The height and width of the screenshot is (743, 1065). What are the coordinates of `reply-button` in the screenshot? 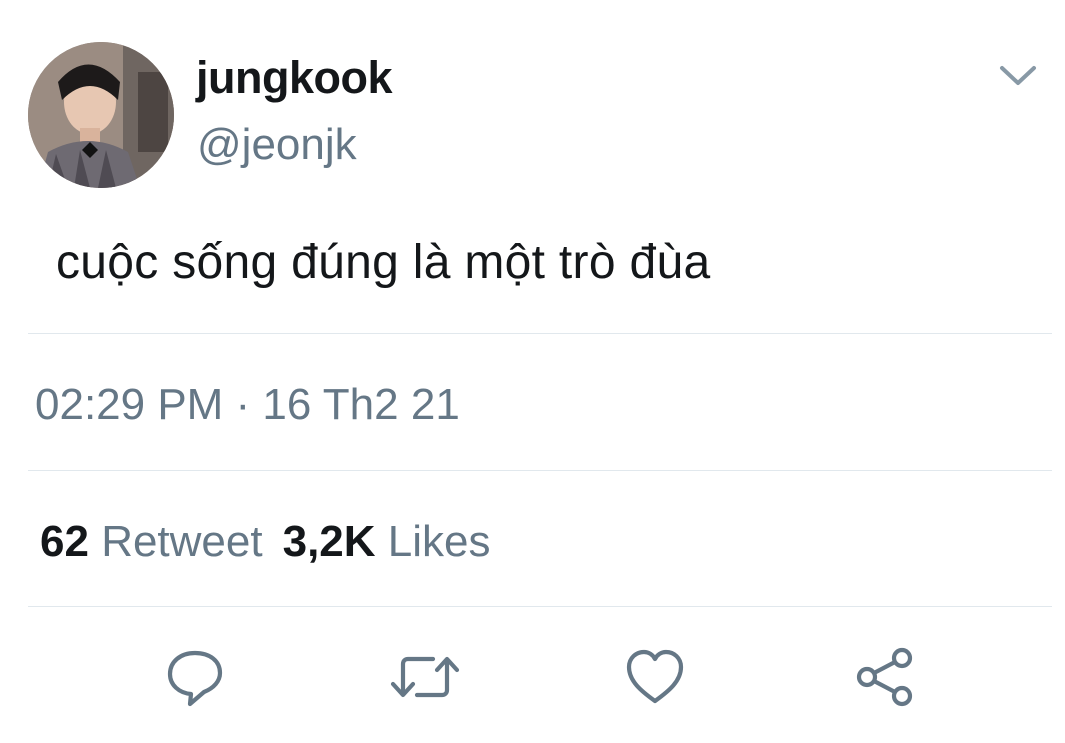 It's located at (195, 677).